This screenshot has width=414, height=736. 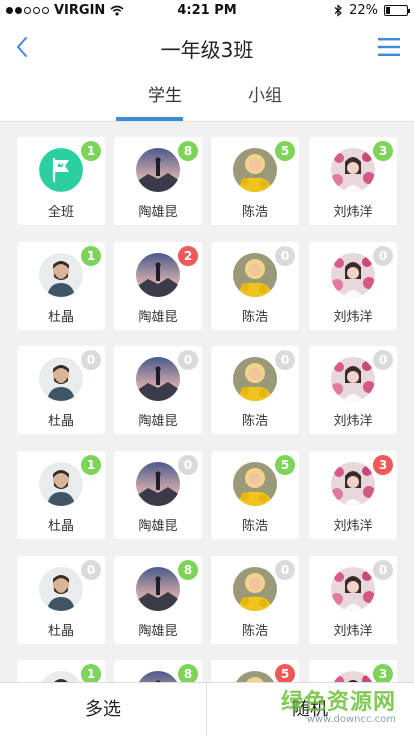 I want to click on chevron-left-icon, so click(x=21, y=47).